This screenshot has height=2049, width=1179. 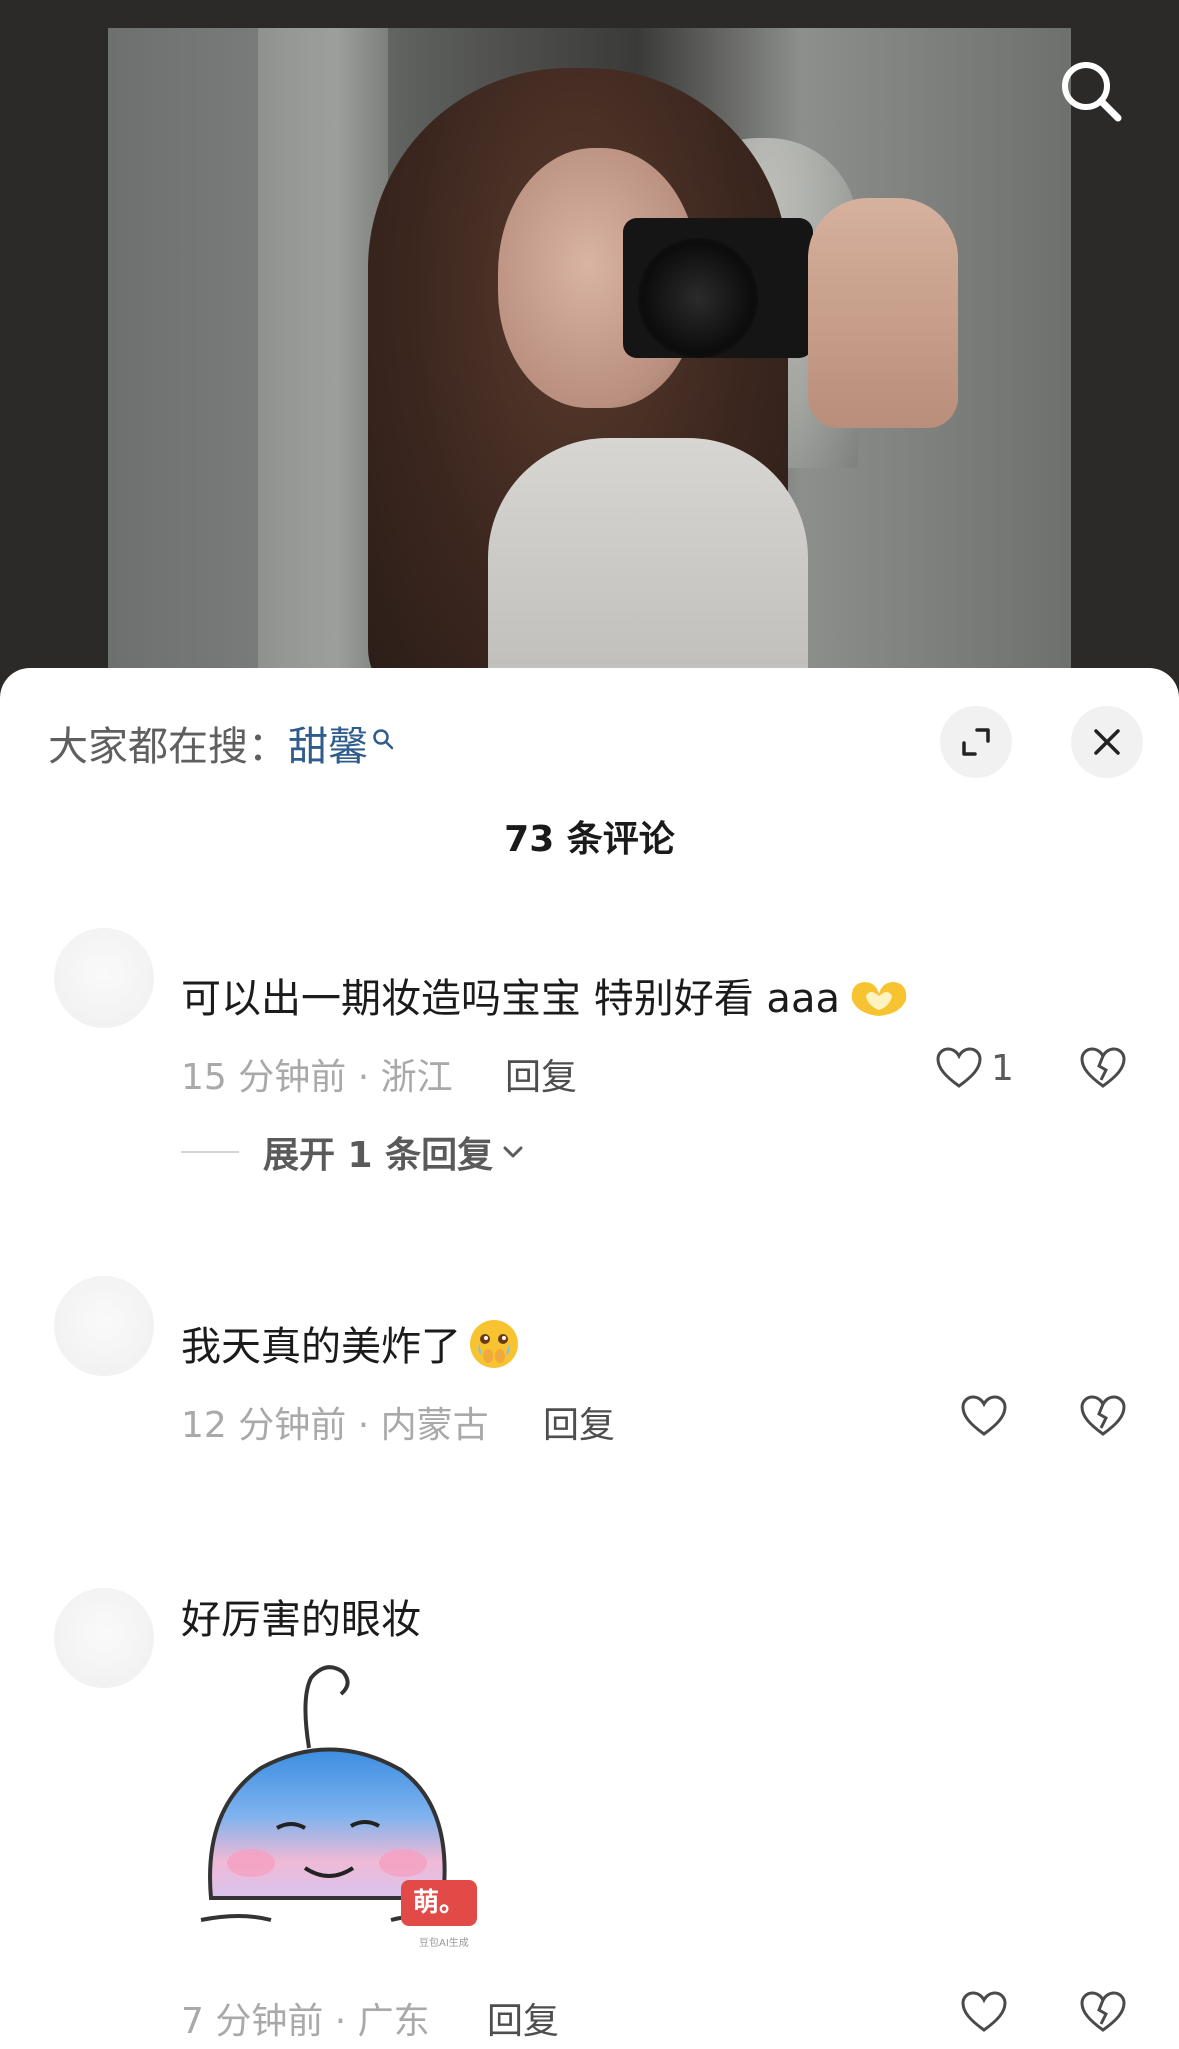 I want to click on expand-icon, so click(x=976, y=742).